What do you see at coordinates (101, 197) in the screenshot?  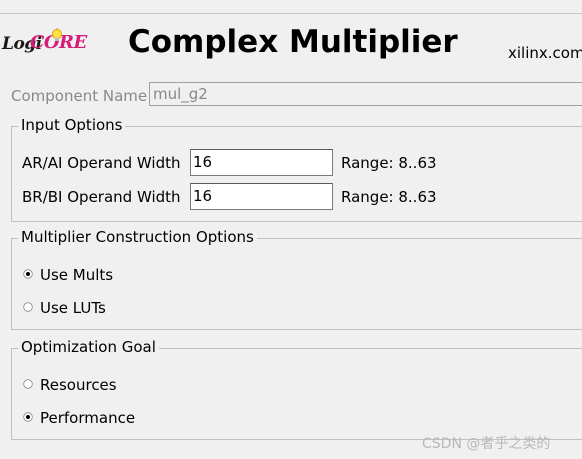 I see `br-bi-width-label: BR/BI Operand Width` at bounding box center [101, 197].